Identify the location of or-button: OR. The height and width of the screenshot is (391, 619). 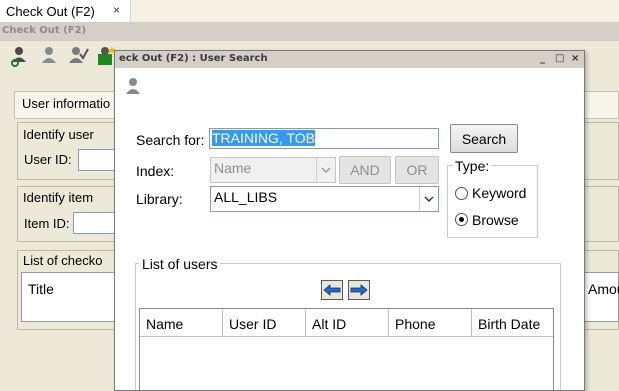
(417, 170).